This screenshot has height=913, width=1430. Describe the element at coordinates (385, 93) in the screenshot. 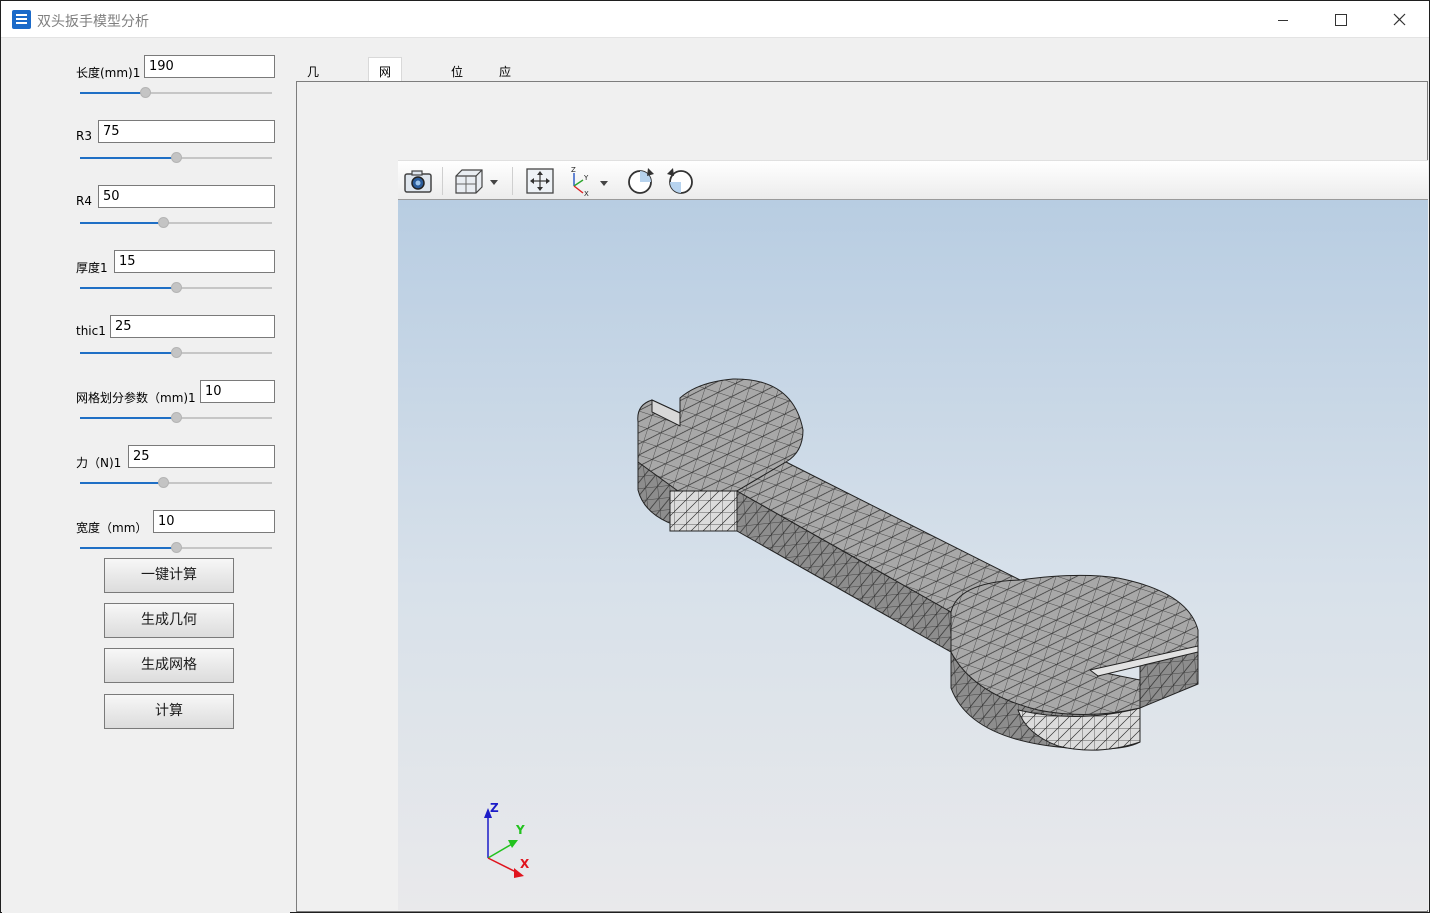

I see `tab-mesh: 网格划分` at that location.